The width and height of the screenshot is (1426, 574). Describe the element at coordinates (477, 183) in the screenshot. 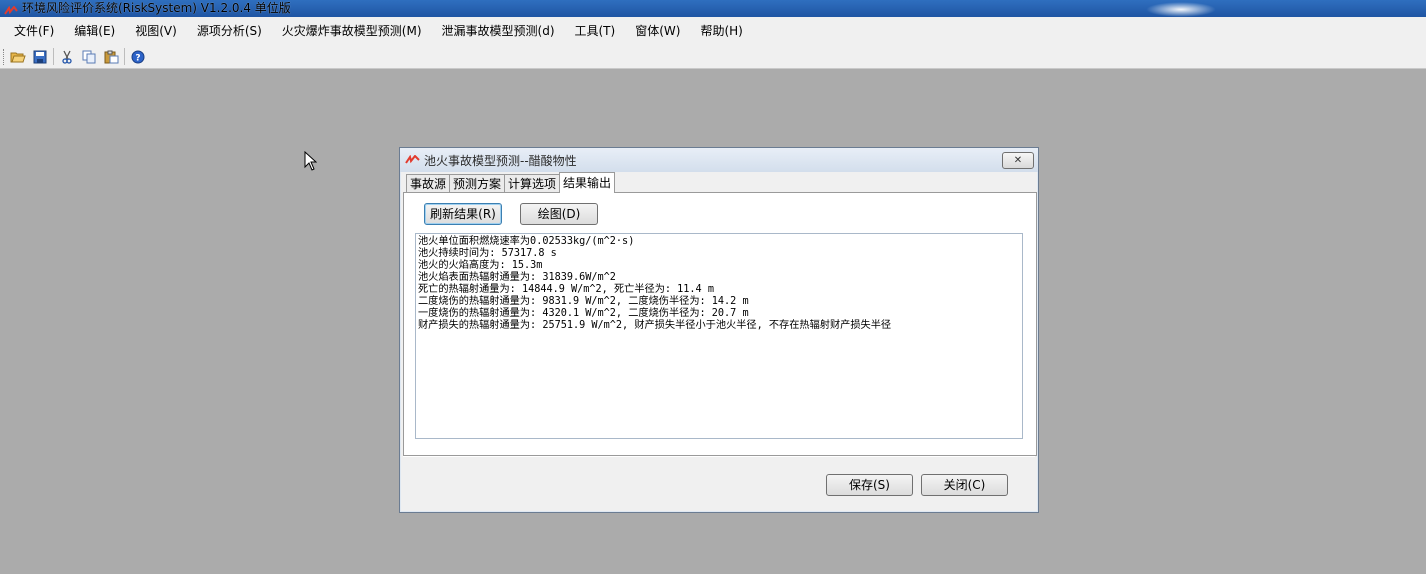

I see `tab-prediction-plan: 预测方案` at that location.